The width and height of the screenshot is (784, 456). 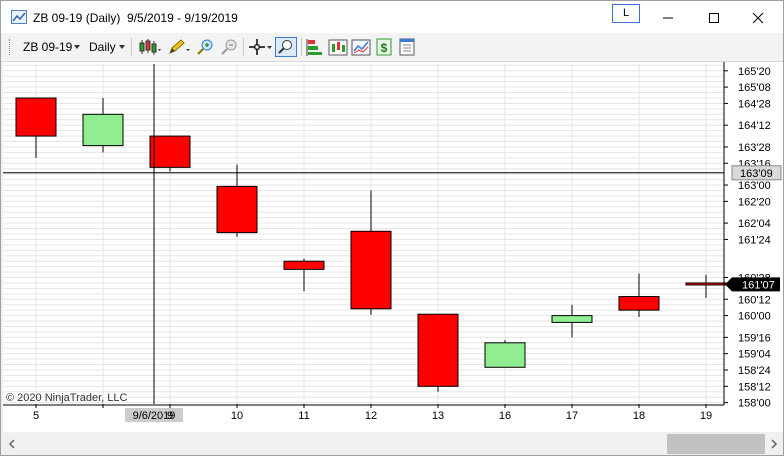 I want to click on indicators-icon, so click(x=338, y=47).